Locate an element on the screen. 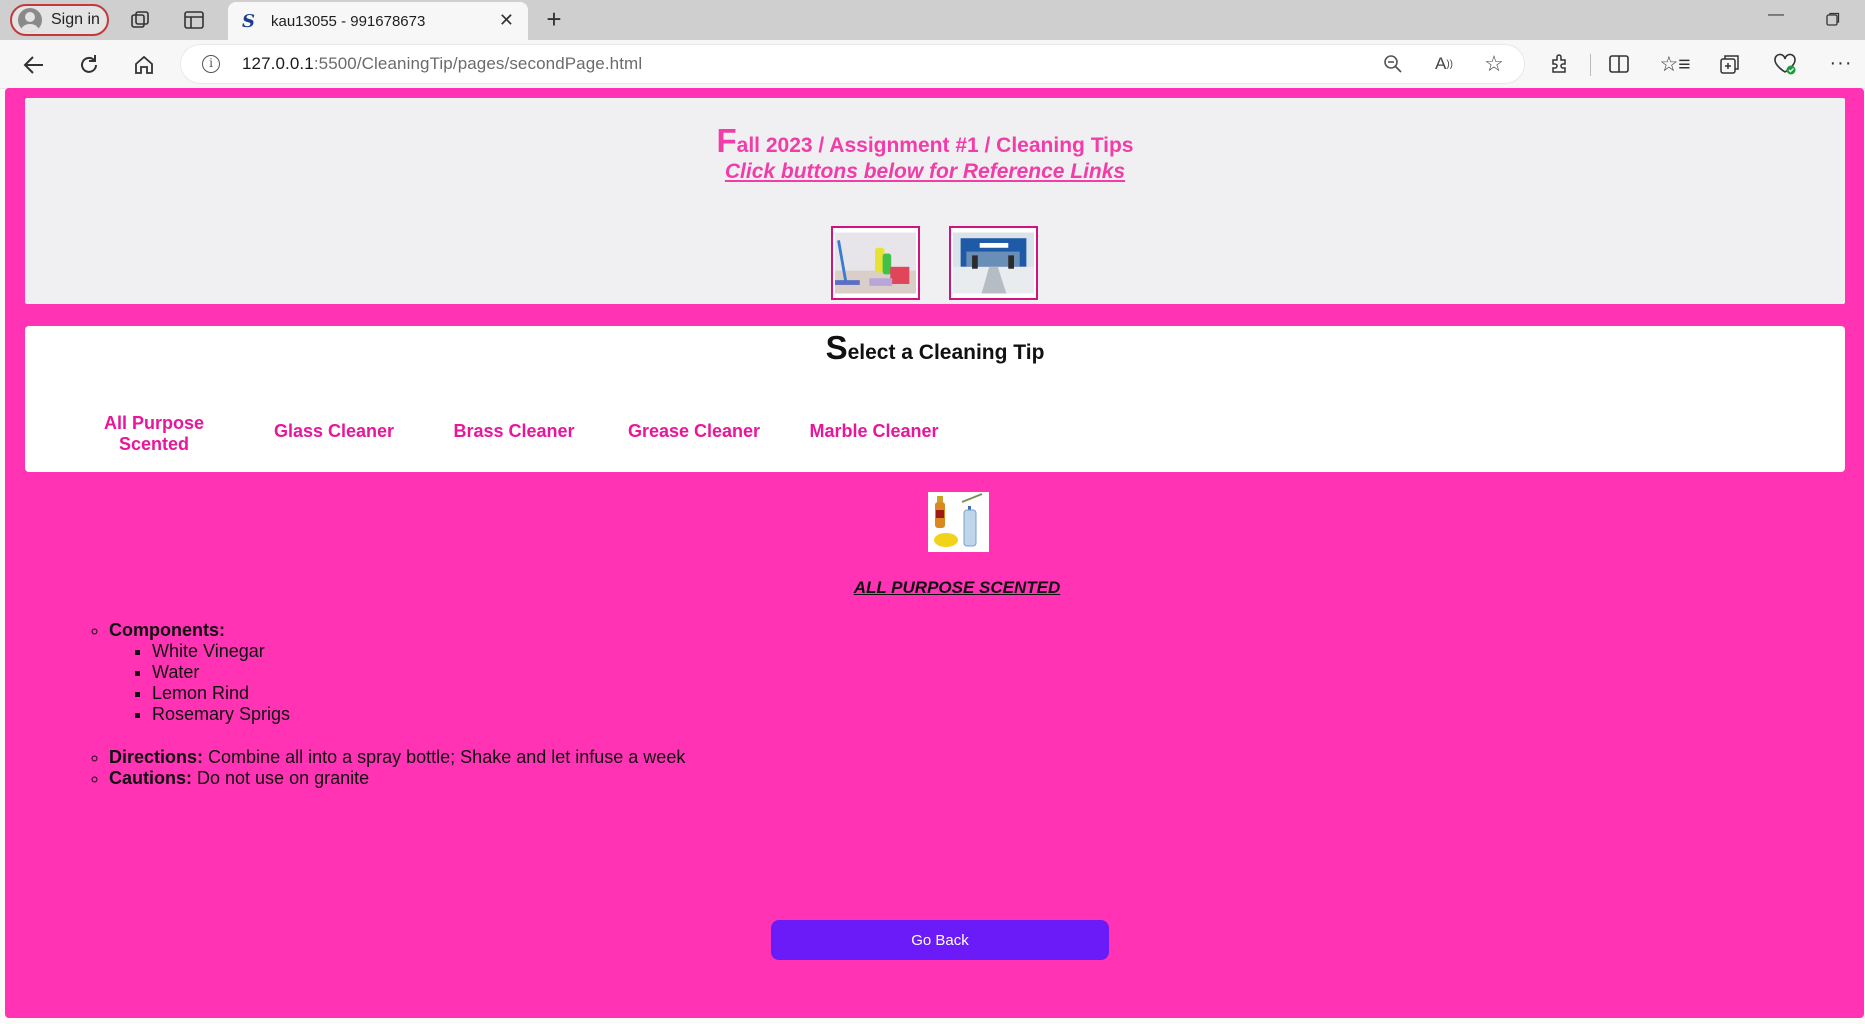 The image size is (1865, 1024). tip-heading: ALL PURPOSE SCENTED is located at coordinates (957, 587).